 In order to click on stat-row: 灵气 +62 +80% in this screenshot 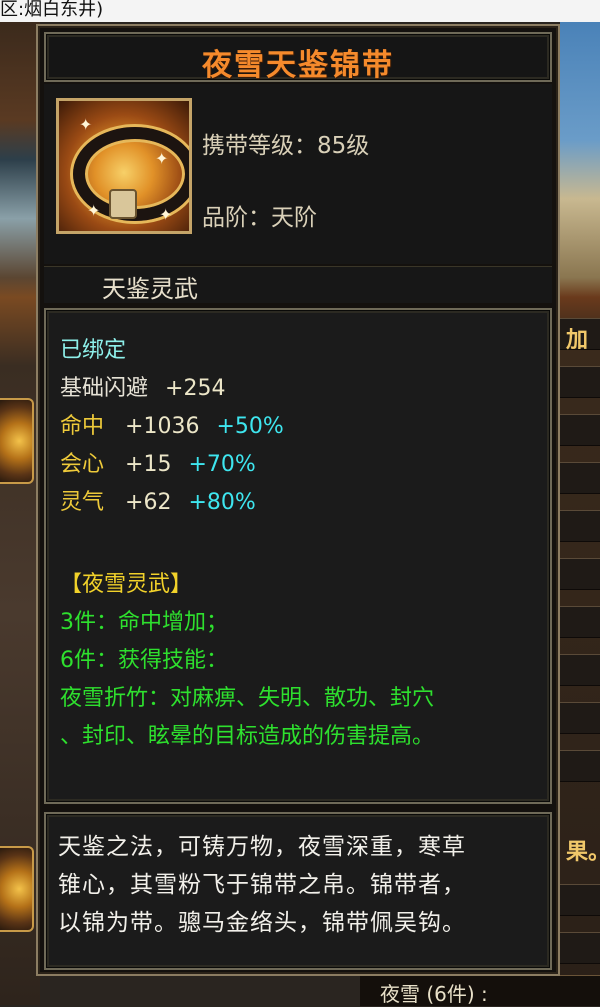, I will do `click(158, 500)`.